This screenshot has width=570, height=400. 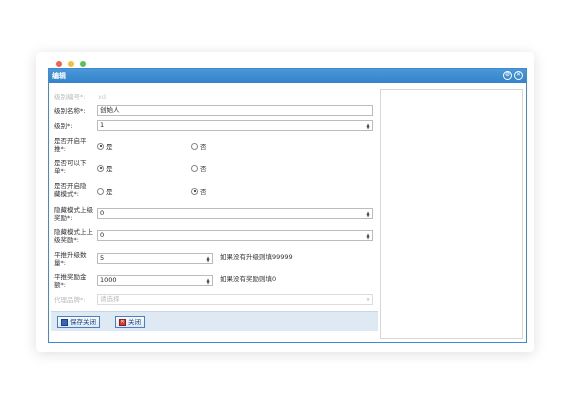 What do you see at coordinates (368, 125) in the screenshot?
I see `level-spin-icon: ▲ ▼` at bounding box center [368, 125].